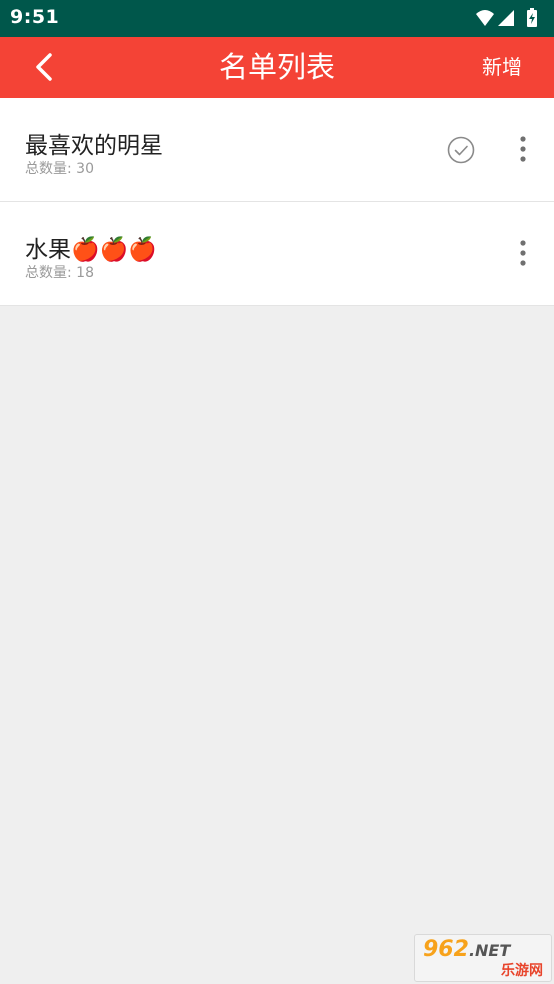  I want to click on watermark-number-text: 962, so click(446, 949).